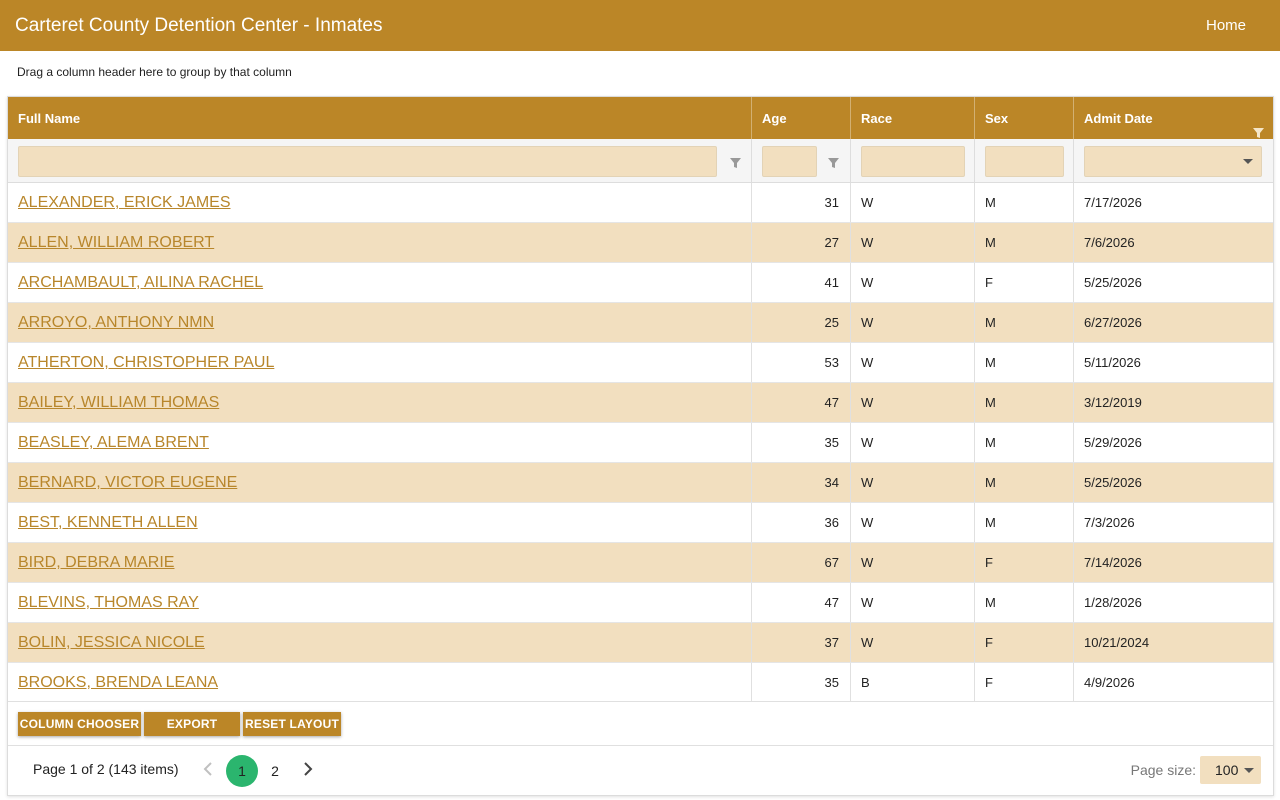 Image resolution: width=1280 pixels, height=800 pixels. I want to click on table-row: BEASLEY, ALEMA BRENT 35 W M 5/29/2026, so click(640, 443).